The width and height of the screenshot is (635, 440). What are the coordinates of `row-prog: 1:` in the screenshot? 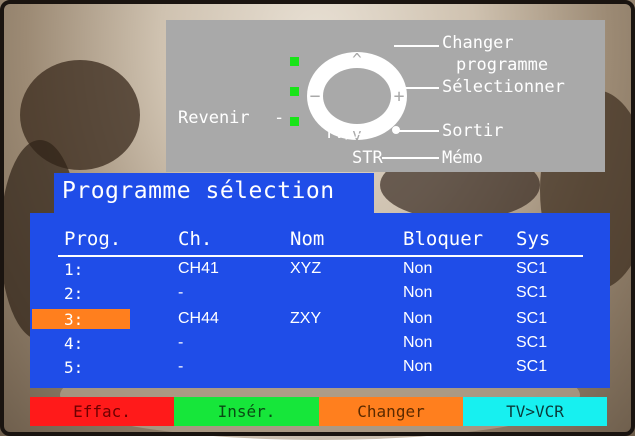 It's located at (74, 269).